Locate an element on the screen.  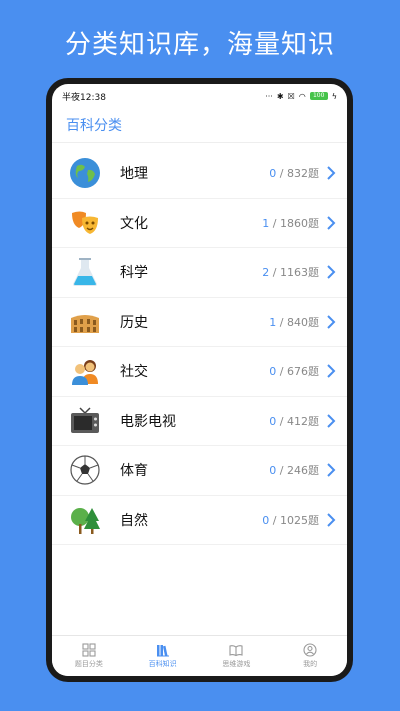
people-icon is located at coordinates (85, 371).